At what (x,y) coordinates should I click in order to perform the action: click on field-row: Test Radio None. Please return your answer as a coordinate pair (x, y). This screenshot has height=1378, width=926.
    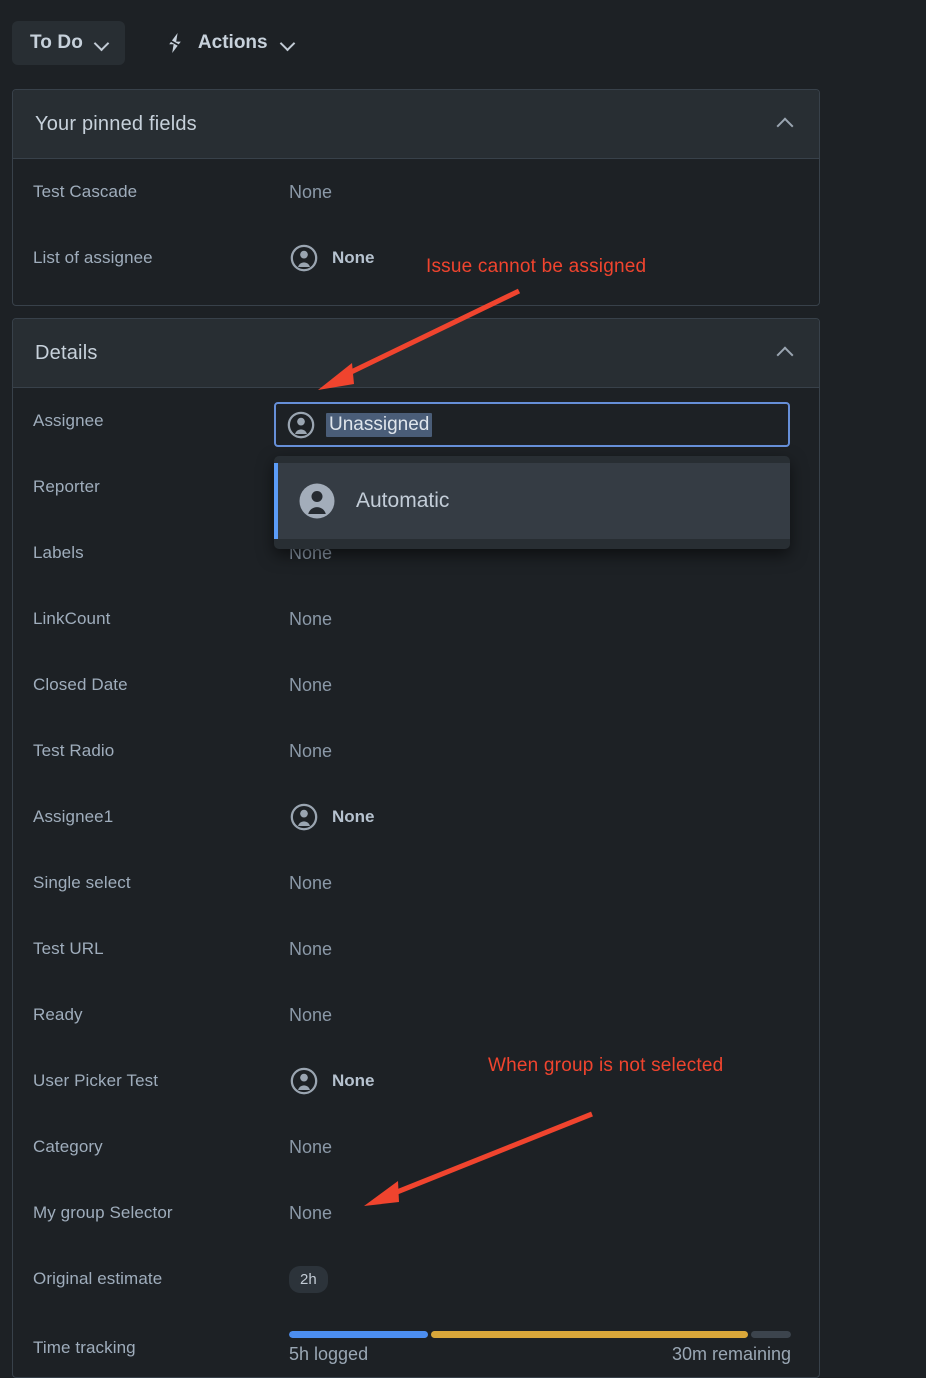
    Looking at the image, I should click on (416, 751).